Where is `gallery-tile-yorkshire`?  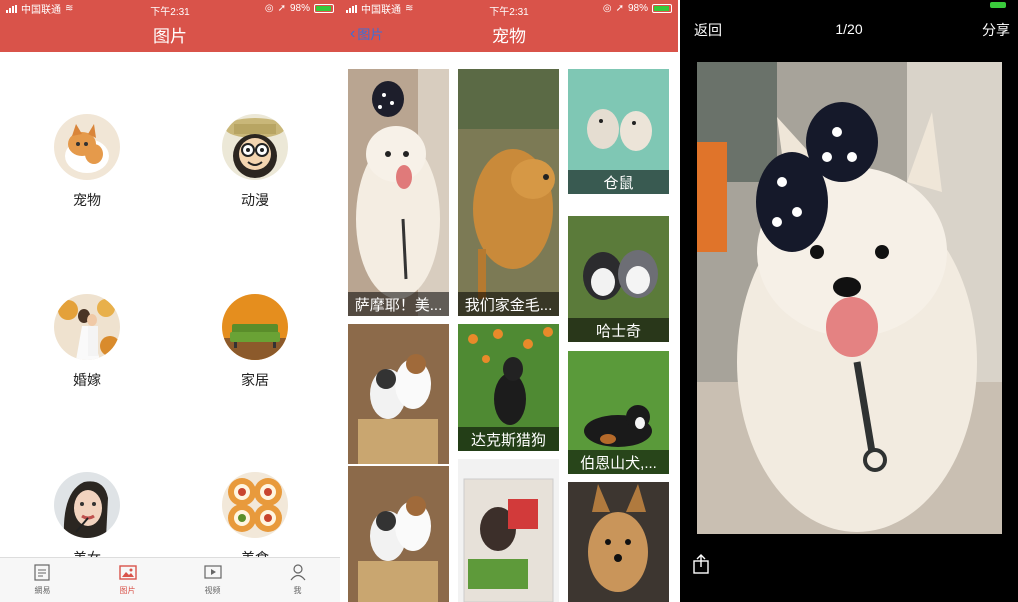 gallery-tile-yorkshire is located at coordinates (618, 542).